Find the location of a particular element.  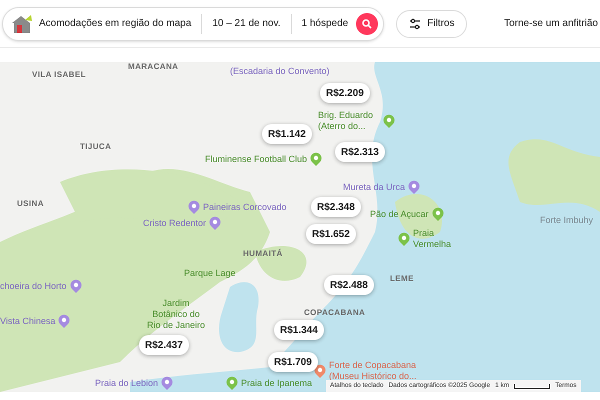

filters-button: Filtros is located at coordinates (432, 24).